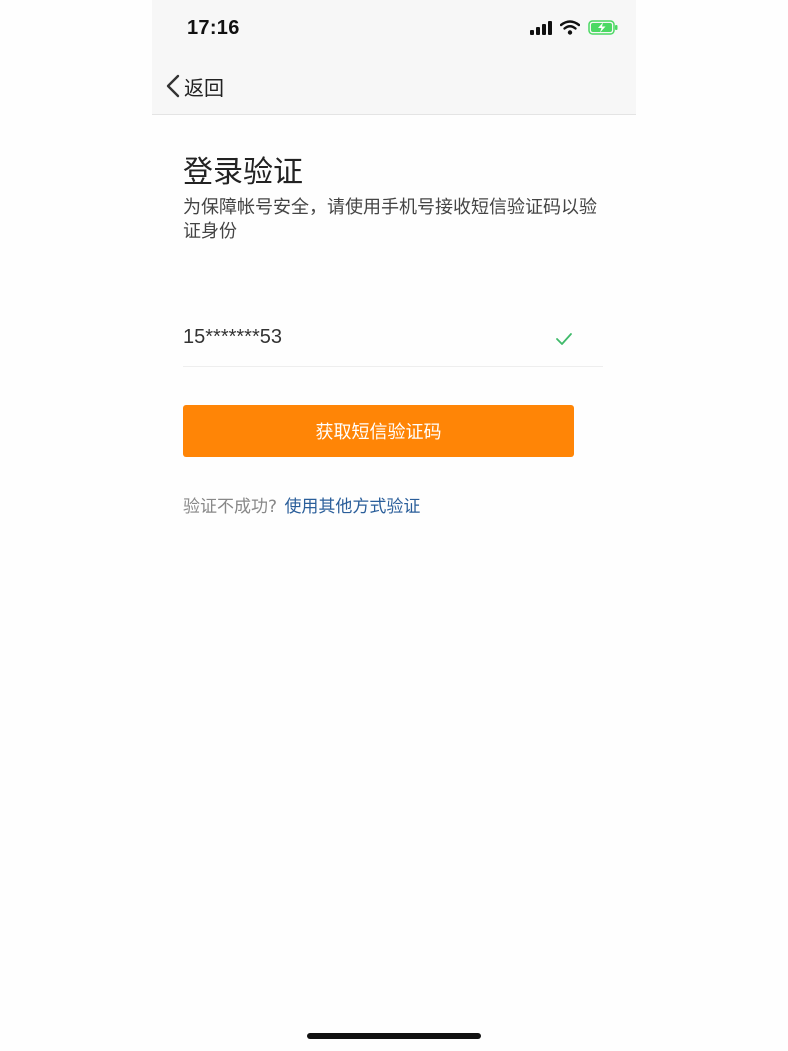  What do you see at coordinates (390, 219) in the screenshot?
I see `page-description: 为保障帐号安全，请使用手机号接收短信验证码以验证身份` at bounding box center [390, 219].